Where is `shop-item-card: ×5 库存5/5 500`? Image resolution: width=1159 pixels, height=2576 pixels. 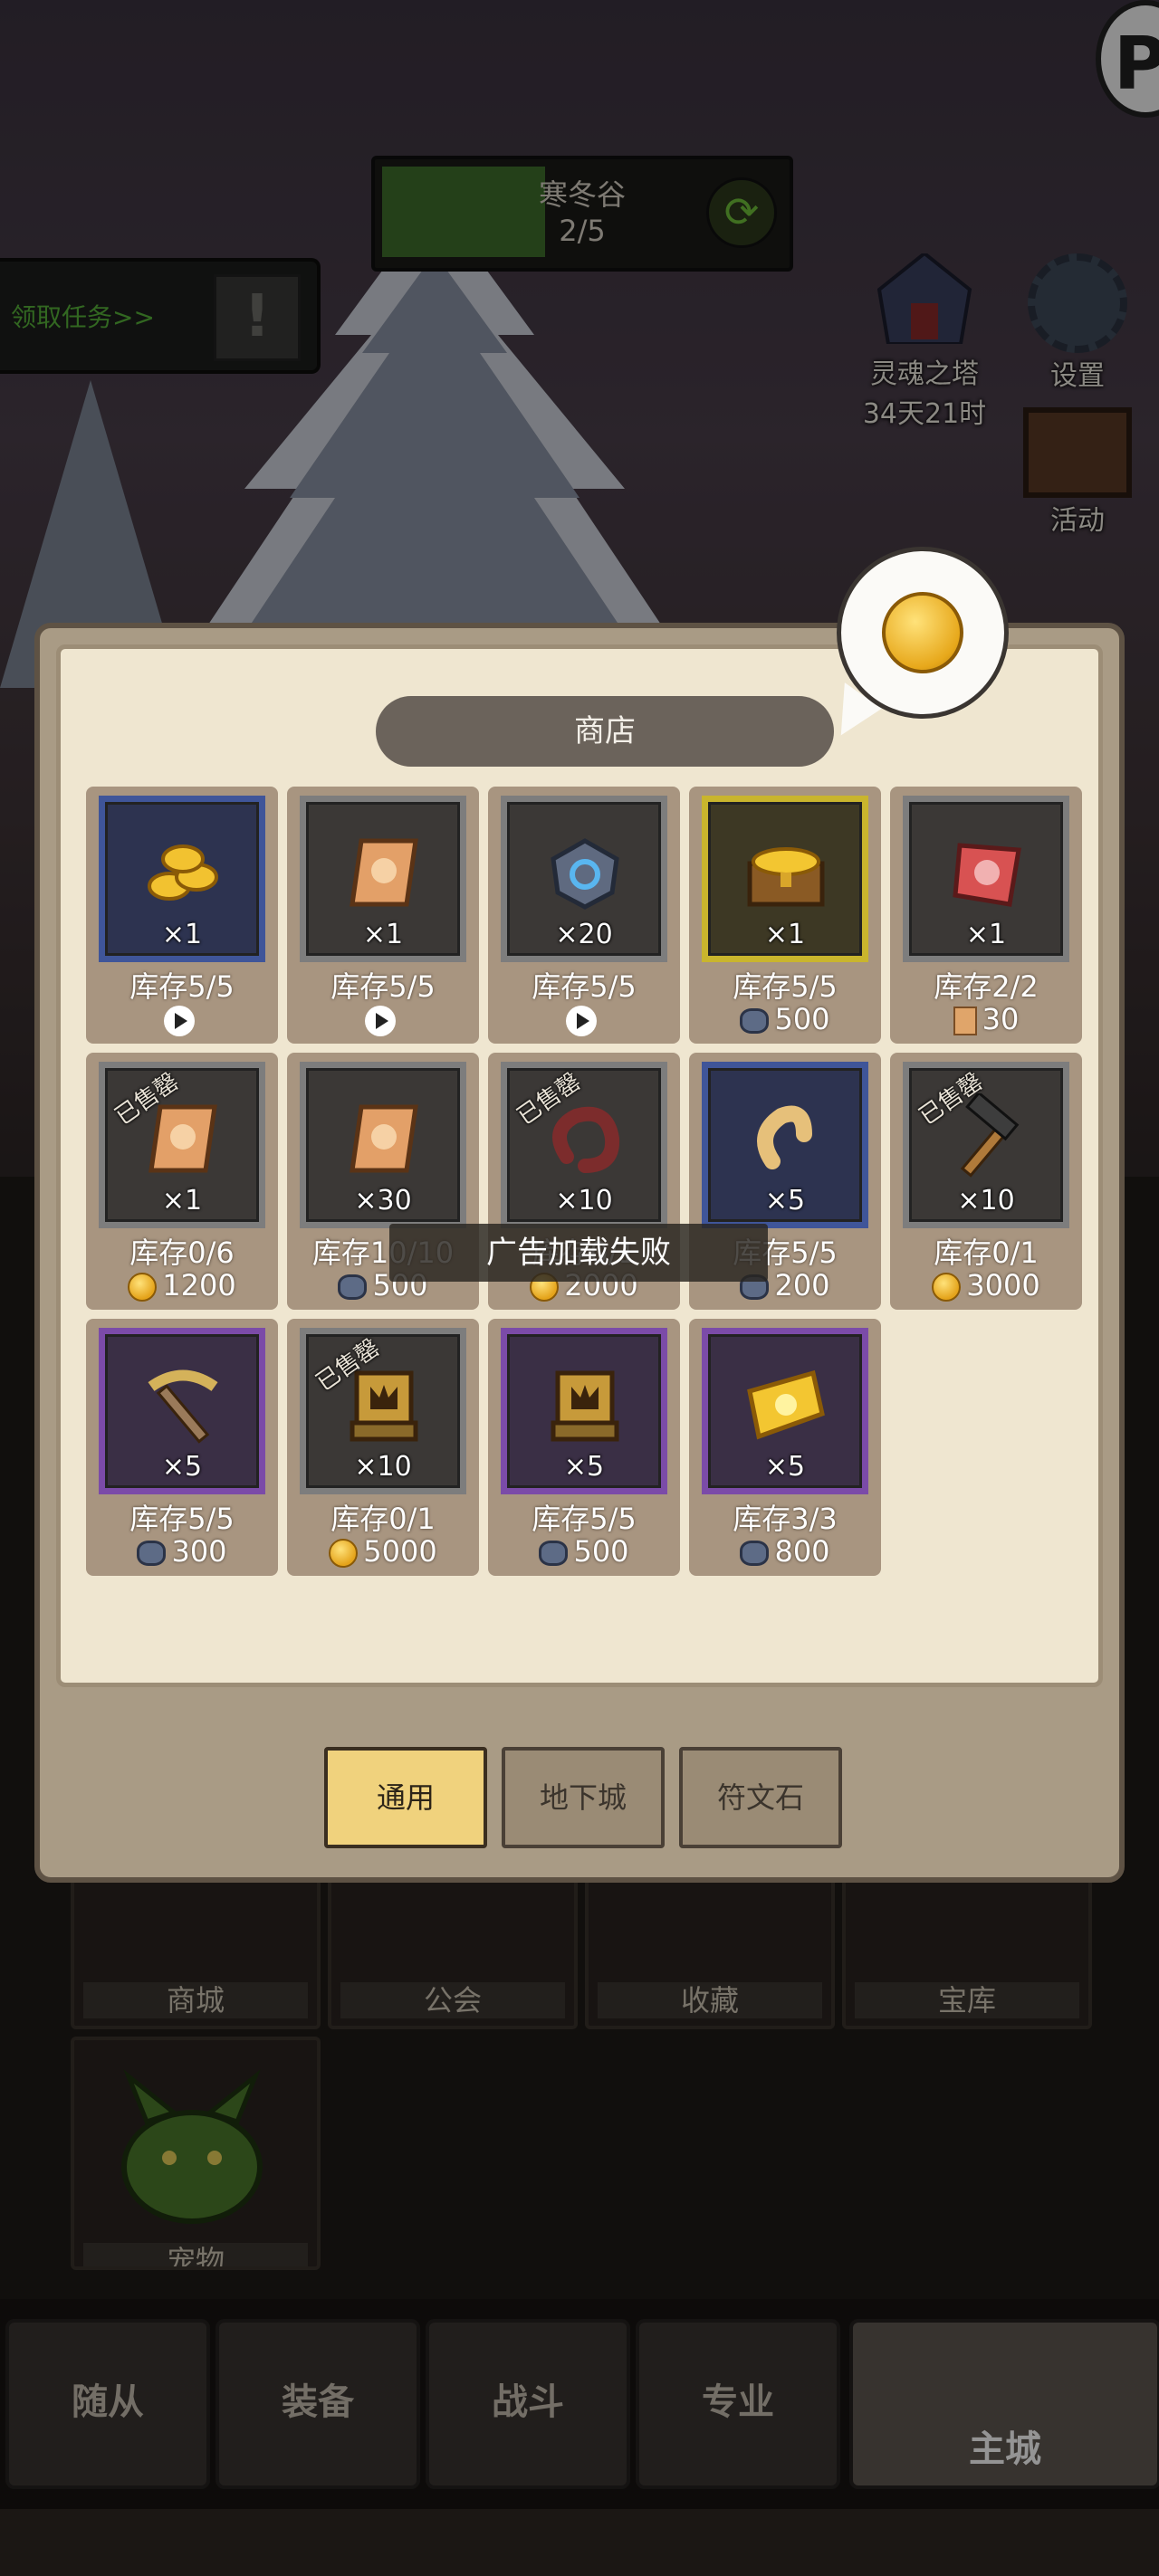 shop-item-card: ×5 库存5/5 500 is located at coordinates (584, 1447).